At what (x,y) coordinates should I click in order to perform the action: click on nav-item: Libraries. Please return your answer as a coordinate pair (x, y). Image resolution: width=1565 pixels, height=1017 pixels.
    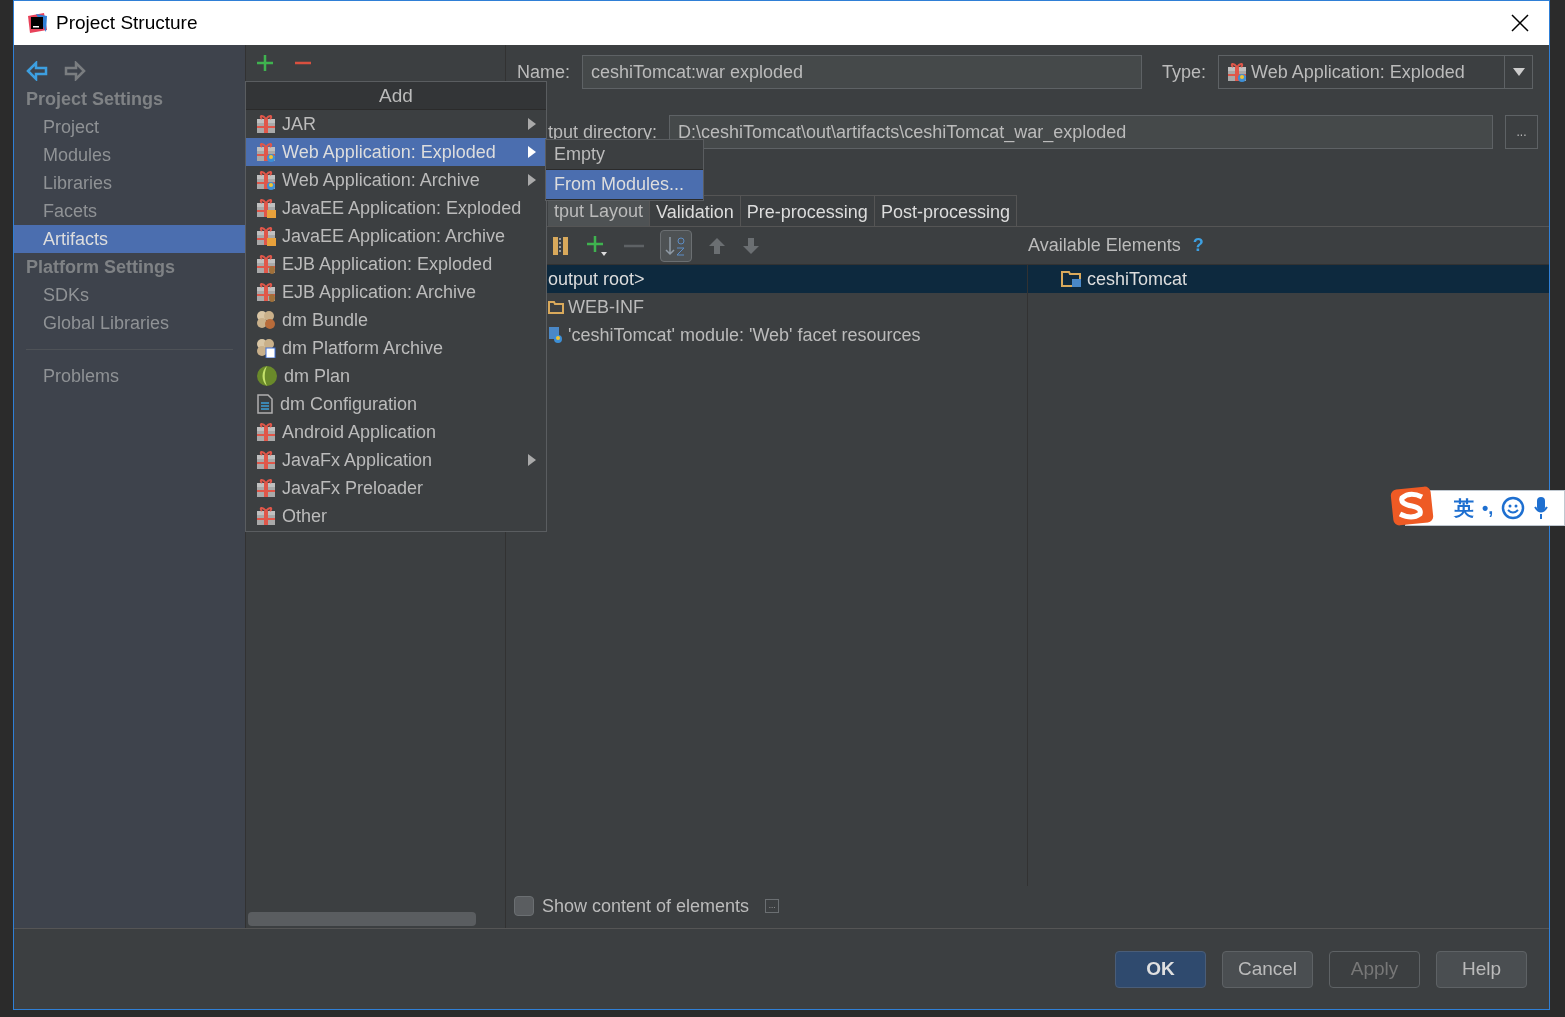
    Looking at the image, I should click on (129, 183).